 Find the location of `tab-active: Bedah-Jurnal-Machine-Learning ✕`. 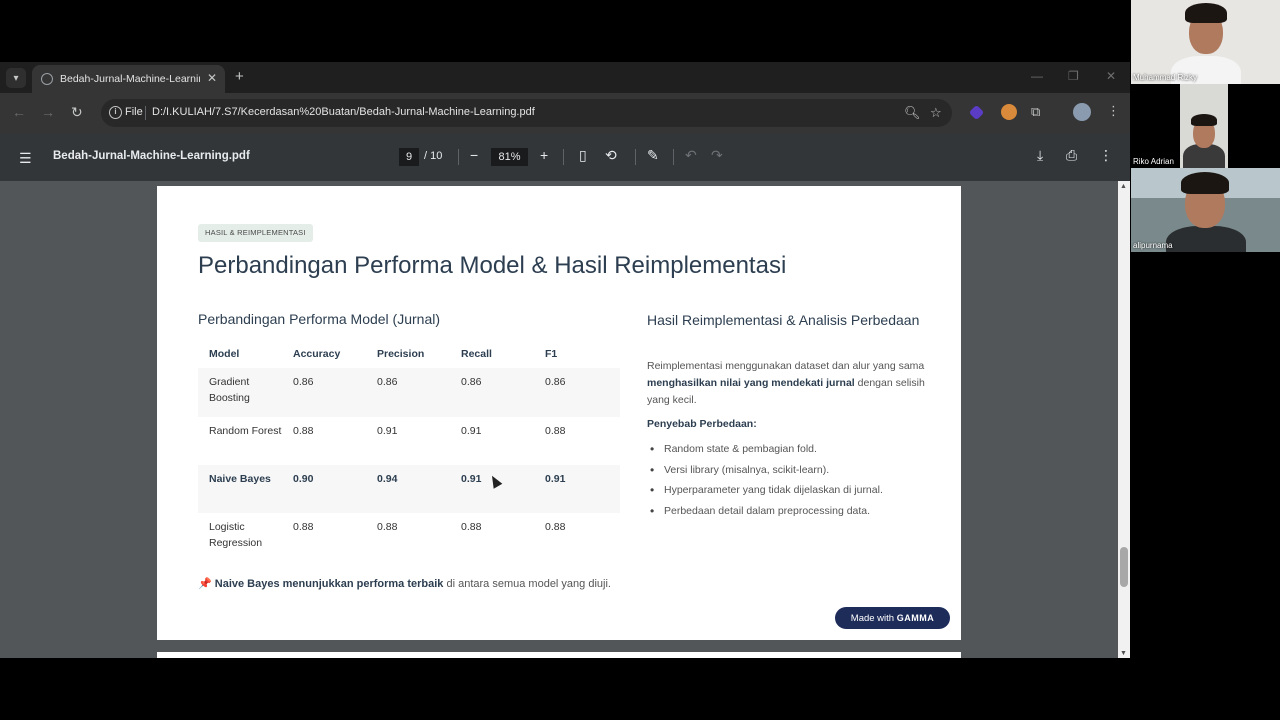

tab-active: Bedah-Jurnal-Machine-Learning ✕ is located at coordinates (128, 79).